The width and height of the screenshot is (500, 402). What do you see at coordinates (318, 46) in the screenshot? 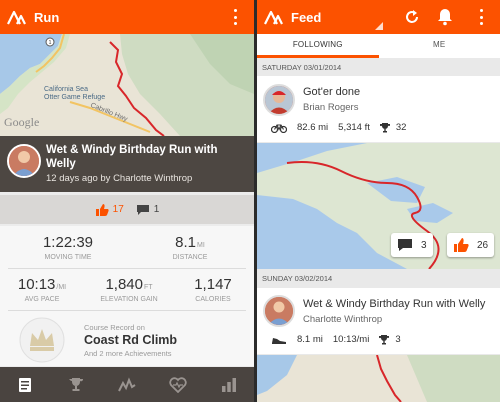
I see `tab-following: FOLLOWING` at bounding box center [318, 46].